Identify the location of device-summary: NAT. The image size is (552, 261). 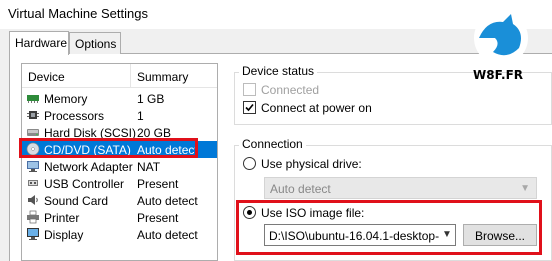
(149, 167).